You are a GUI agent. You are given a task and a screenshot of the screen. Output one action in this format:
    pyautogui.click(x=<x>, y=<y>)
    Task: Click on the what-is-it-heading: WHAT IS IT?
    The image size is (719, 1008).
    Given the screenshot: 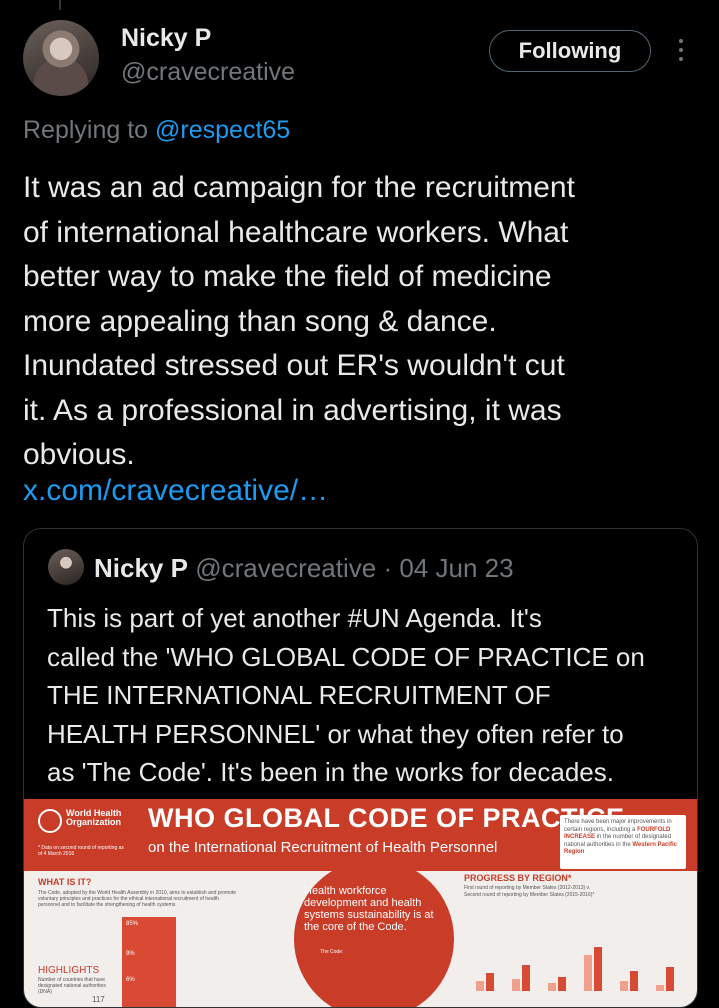 What is the action you would take?
    pyautogui.click(x=65, y=882)
    